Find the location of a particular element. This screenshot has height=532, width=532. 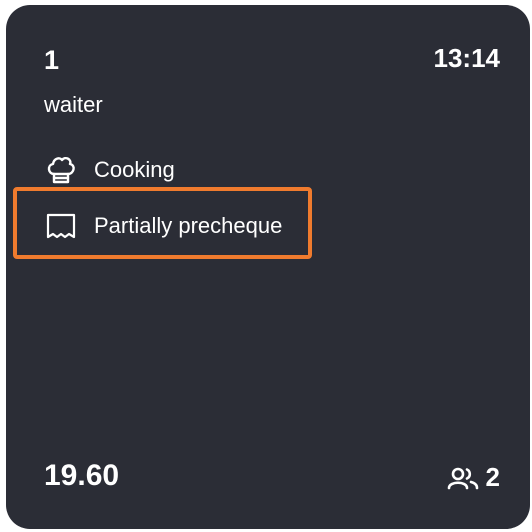

status-cooking: Cooking is located at coordinates (109, 170).